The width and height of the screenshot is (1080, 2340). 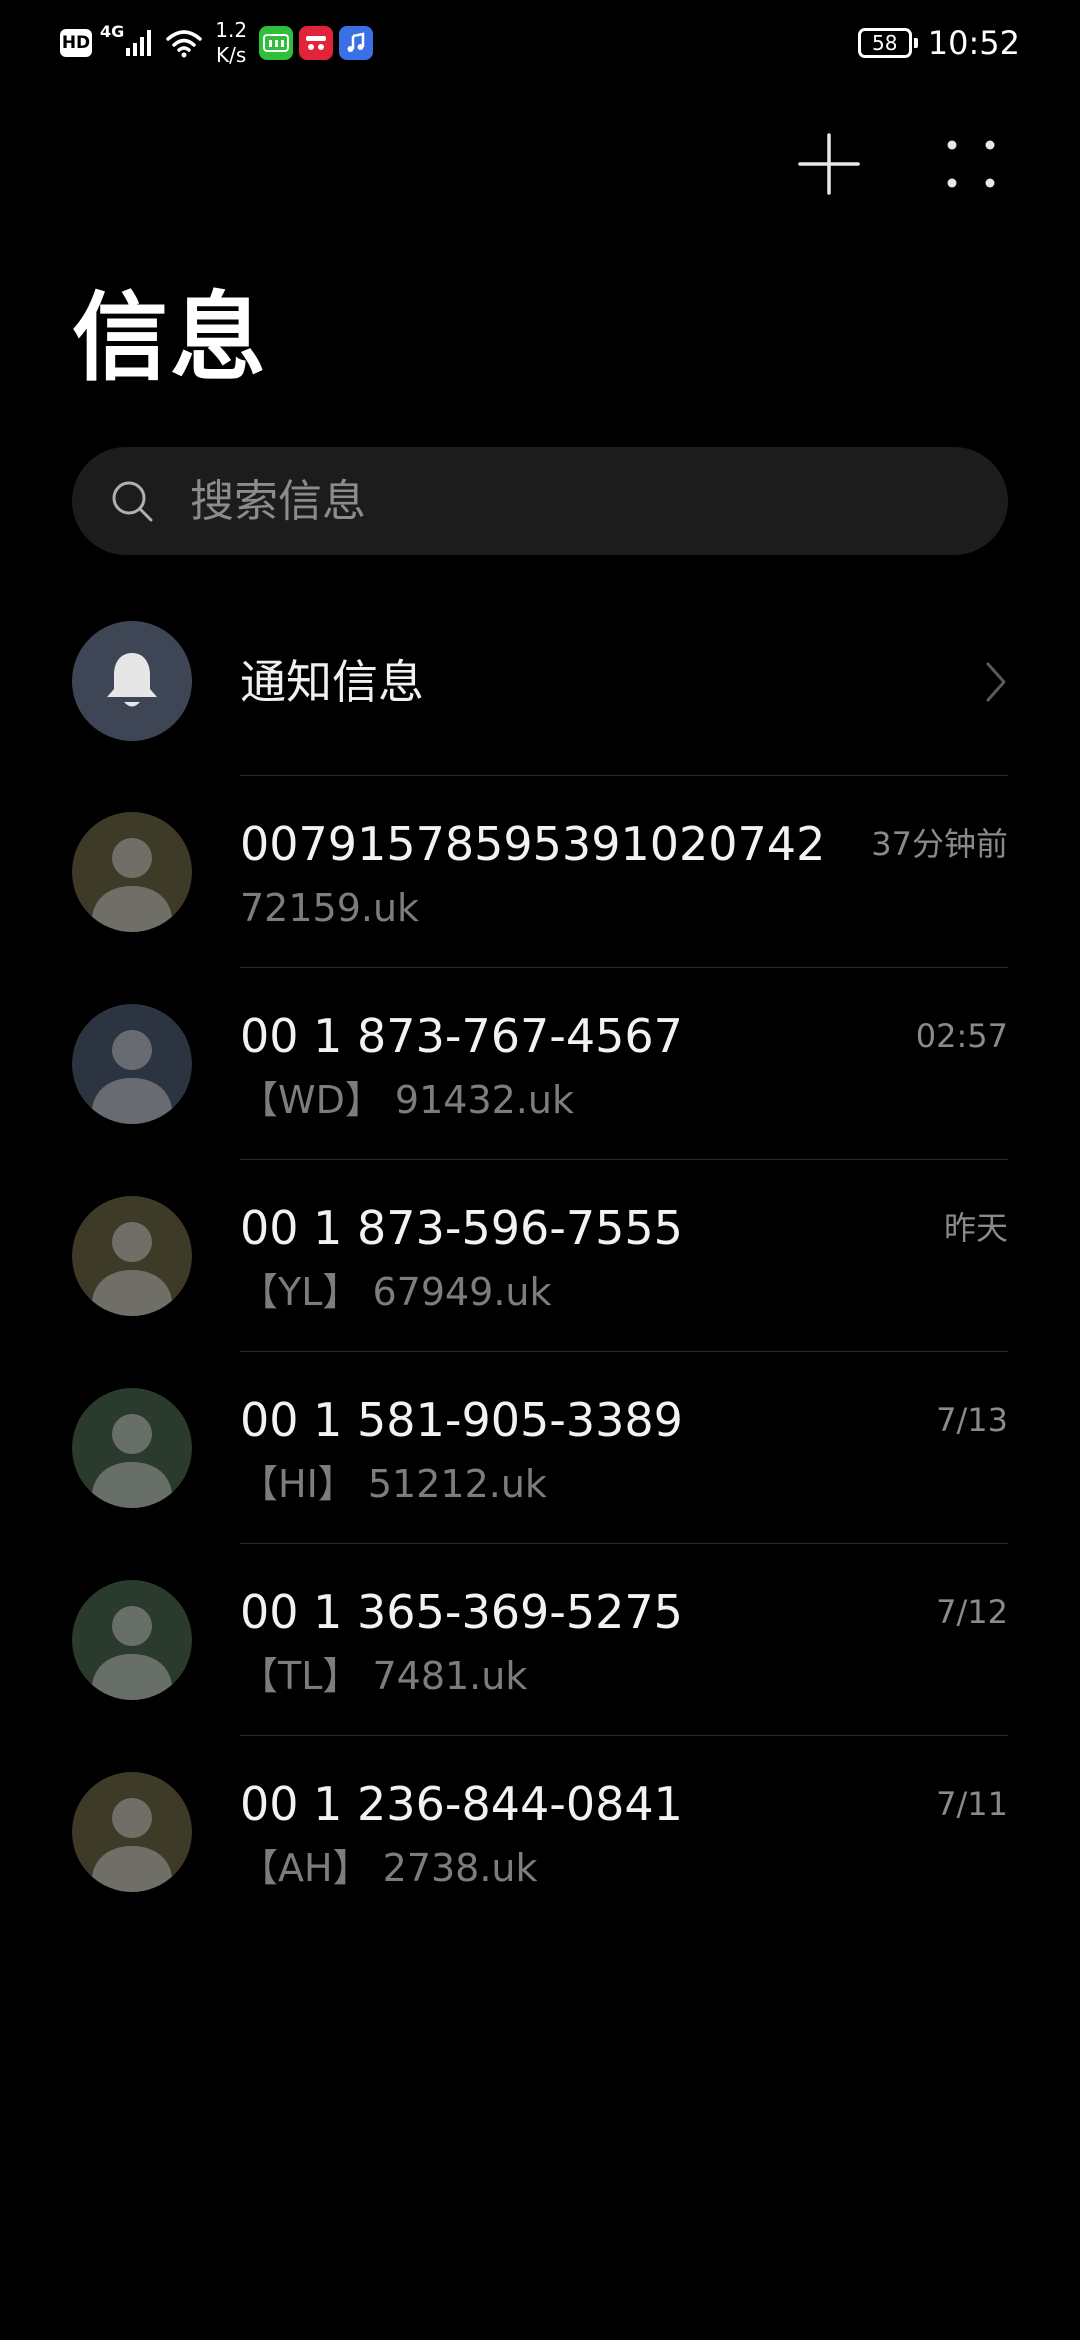 I want to click on search-bar, so click(x=540, y=501).